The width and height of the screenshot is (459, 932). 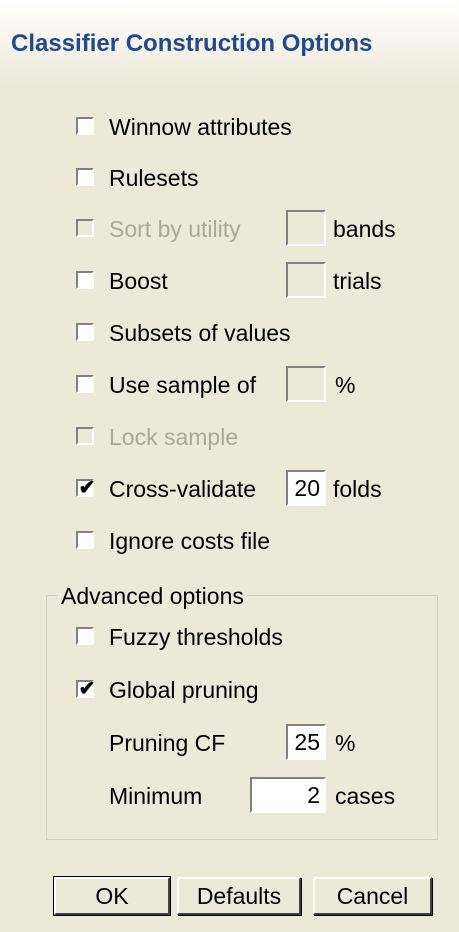 I want to click on minimum-label: Minimum, so click(x=156, y=796).